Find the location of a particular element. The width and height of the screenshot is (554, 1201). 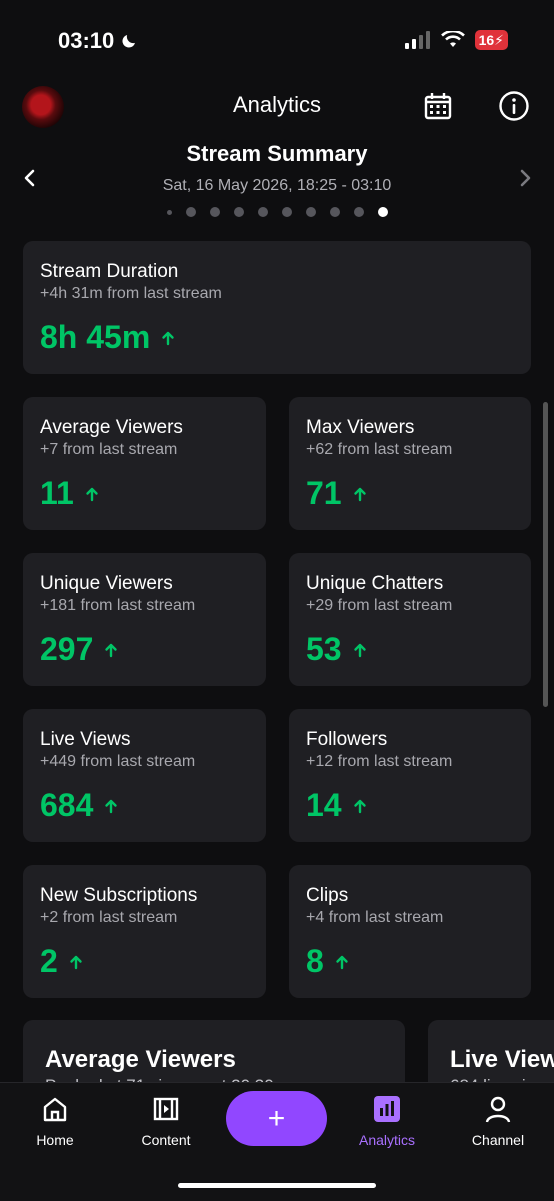

stat-card-live-views: Live Views +449 from last stream 684 is located at coordinates (144, 775).